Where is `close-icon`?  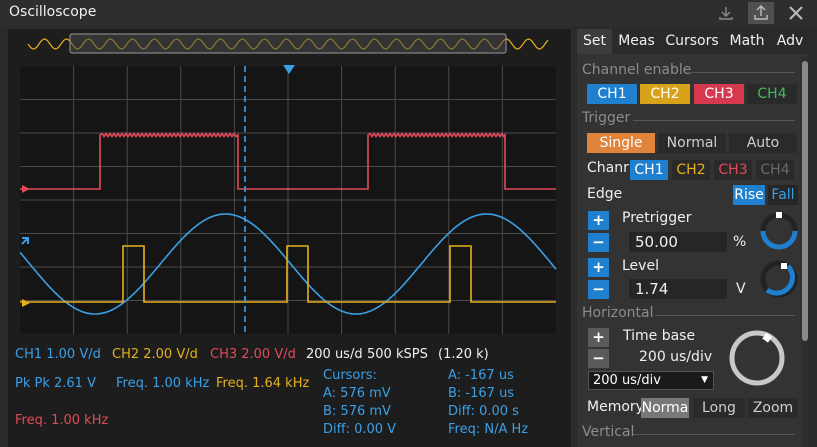 close-icon is located at coordinates (796, 13).